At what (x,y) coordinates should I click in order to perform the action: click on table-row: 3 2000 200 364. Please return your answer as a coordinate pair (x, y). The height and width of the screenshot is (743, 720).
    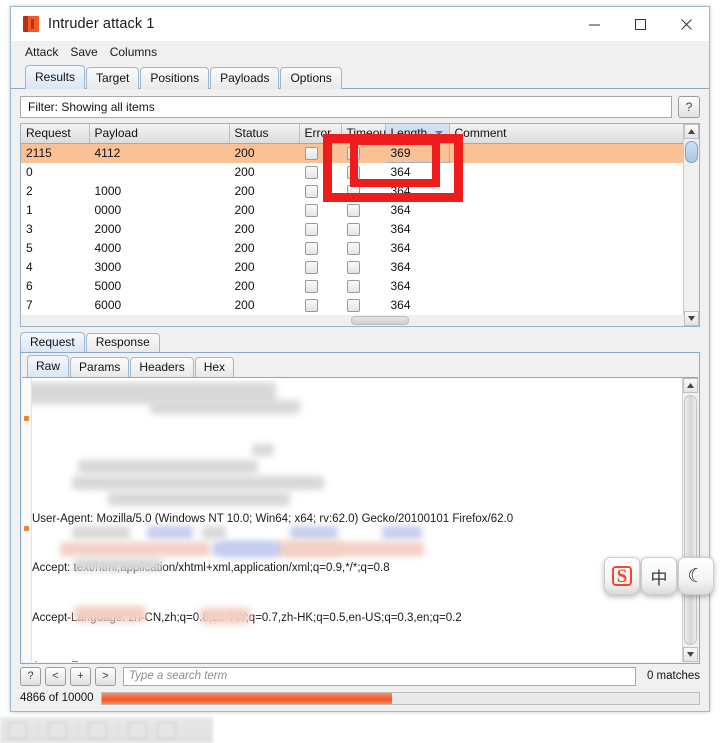
    Looking at the image, I should click on (360, 229).